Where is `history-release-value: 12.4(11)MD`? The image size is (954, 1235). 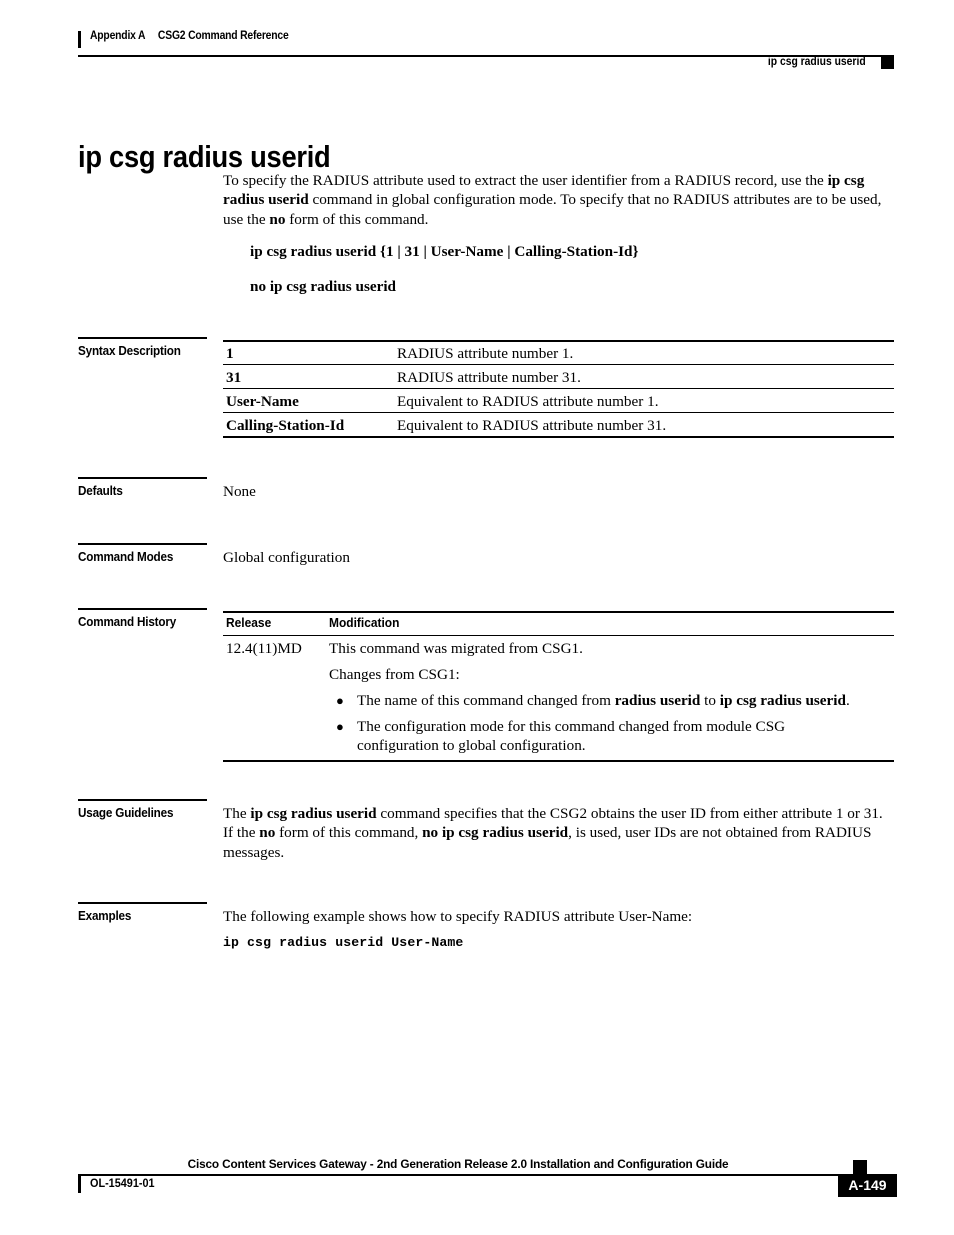
history-release-value: 12.4(11)MD is located at coordinates (264, 648).